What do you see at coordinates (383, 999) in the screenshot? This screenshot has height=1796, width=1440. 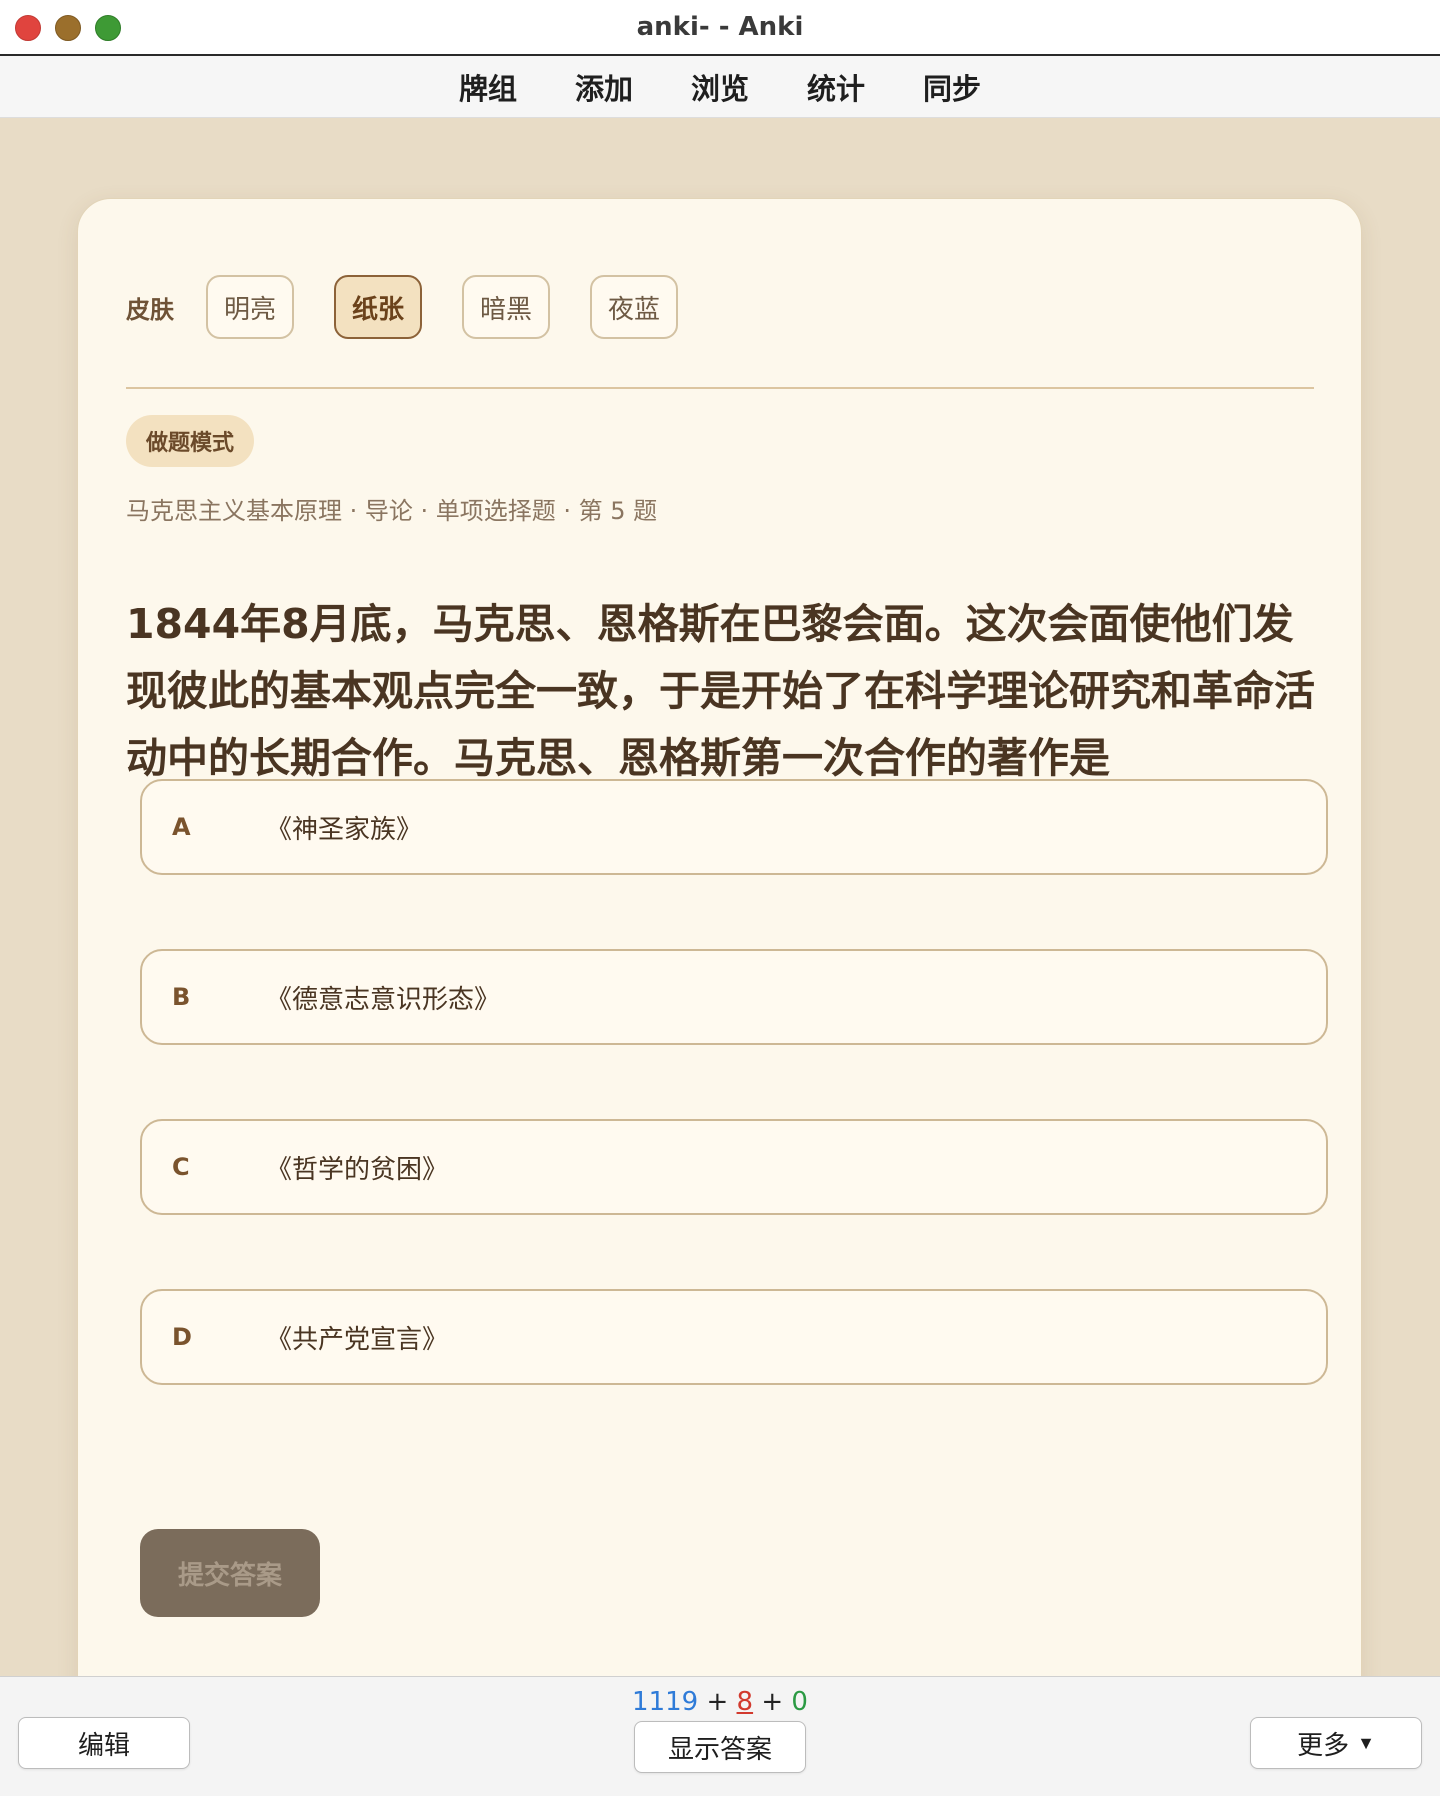 I see `option-text: 《德意志意识形态》` at bounding box center [383, 999].